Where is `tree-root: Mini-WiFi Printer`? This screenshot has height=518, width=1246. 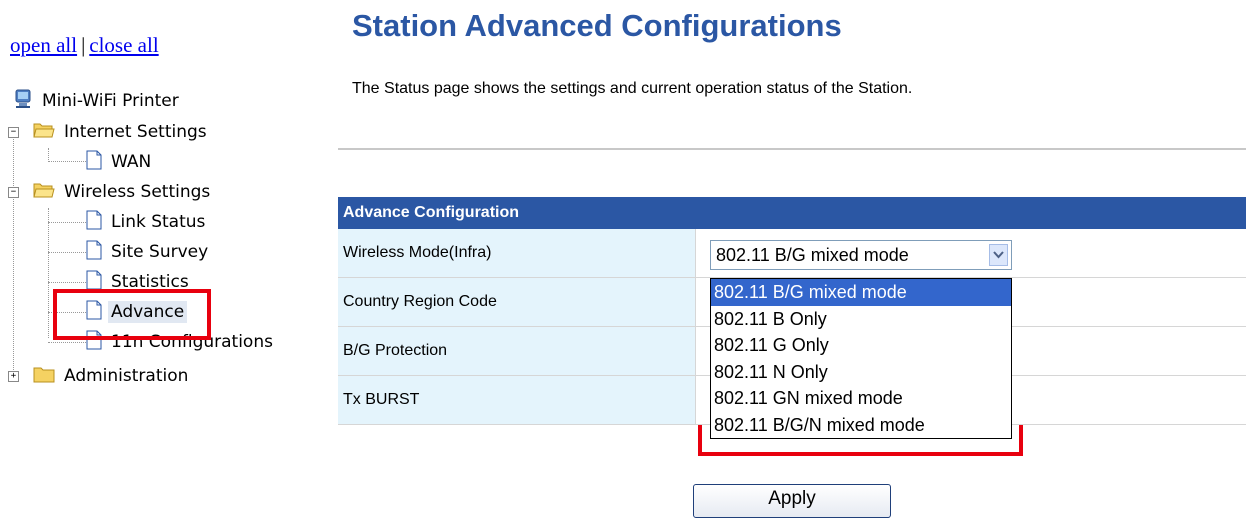
tree-root: Mini-WiFi Printer is located at coordinates (97, 101).